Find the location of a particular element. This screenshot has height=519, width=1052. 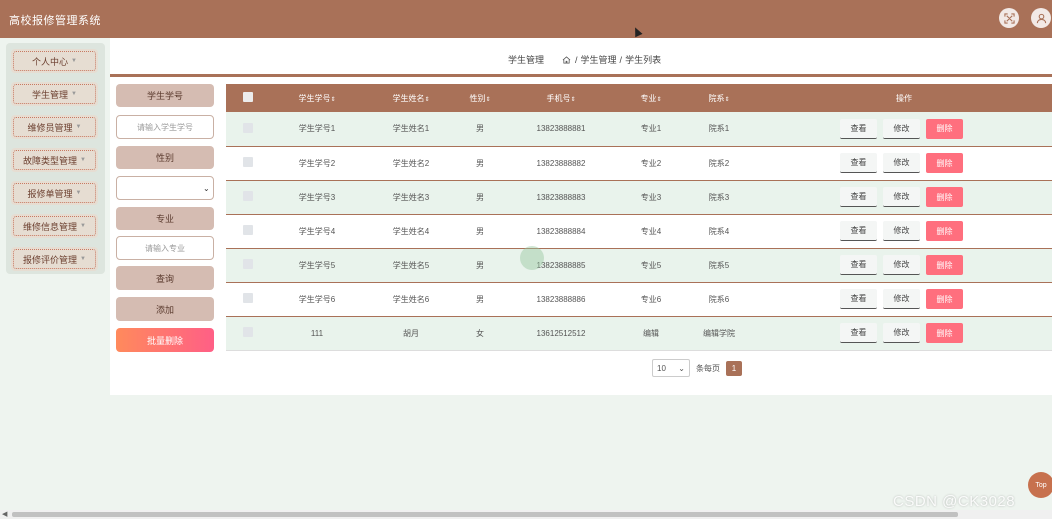

table-row: 111 胡月 女 13612512512 编辑 编辑学院 查看 修改 删除 is located at coordinates (639, 333).